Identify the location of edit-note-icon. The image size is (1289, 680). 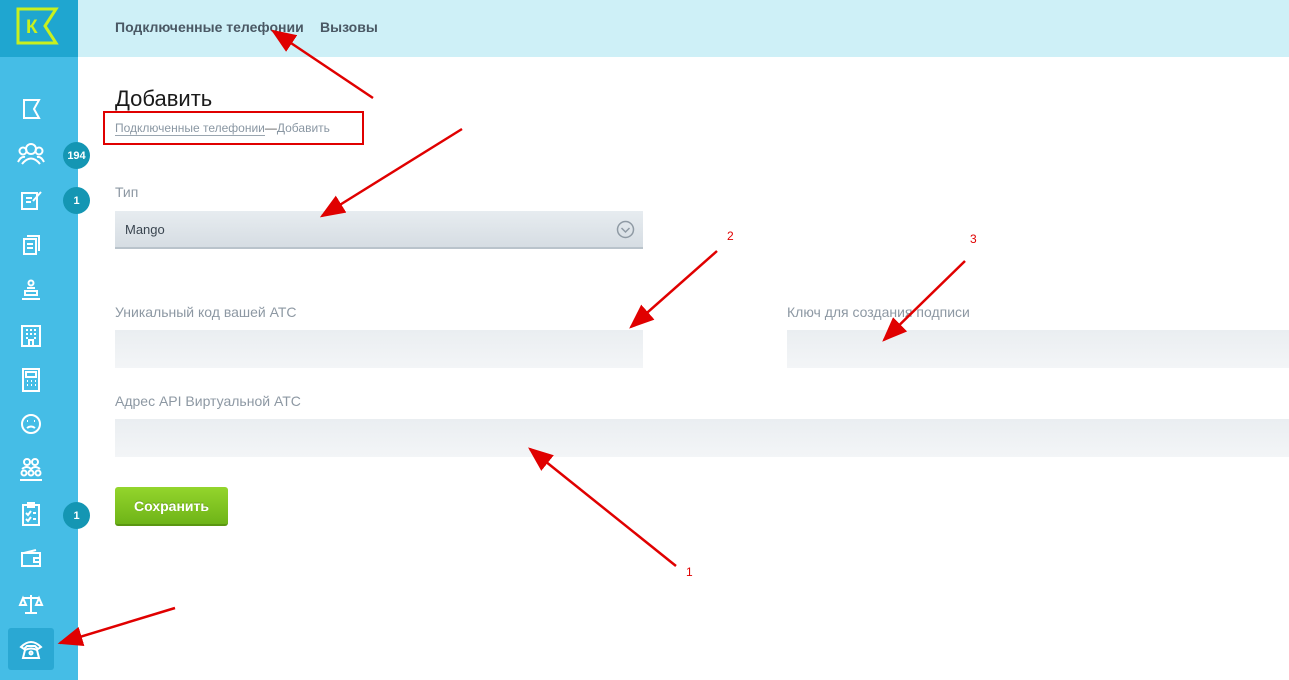
(31, 200).